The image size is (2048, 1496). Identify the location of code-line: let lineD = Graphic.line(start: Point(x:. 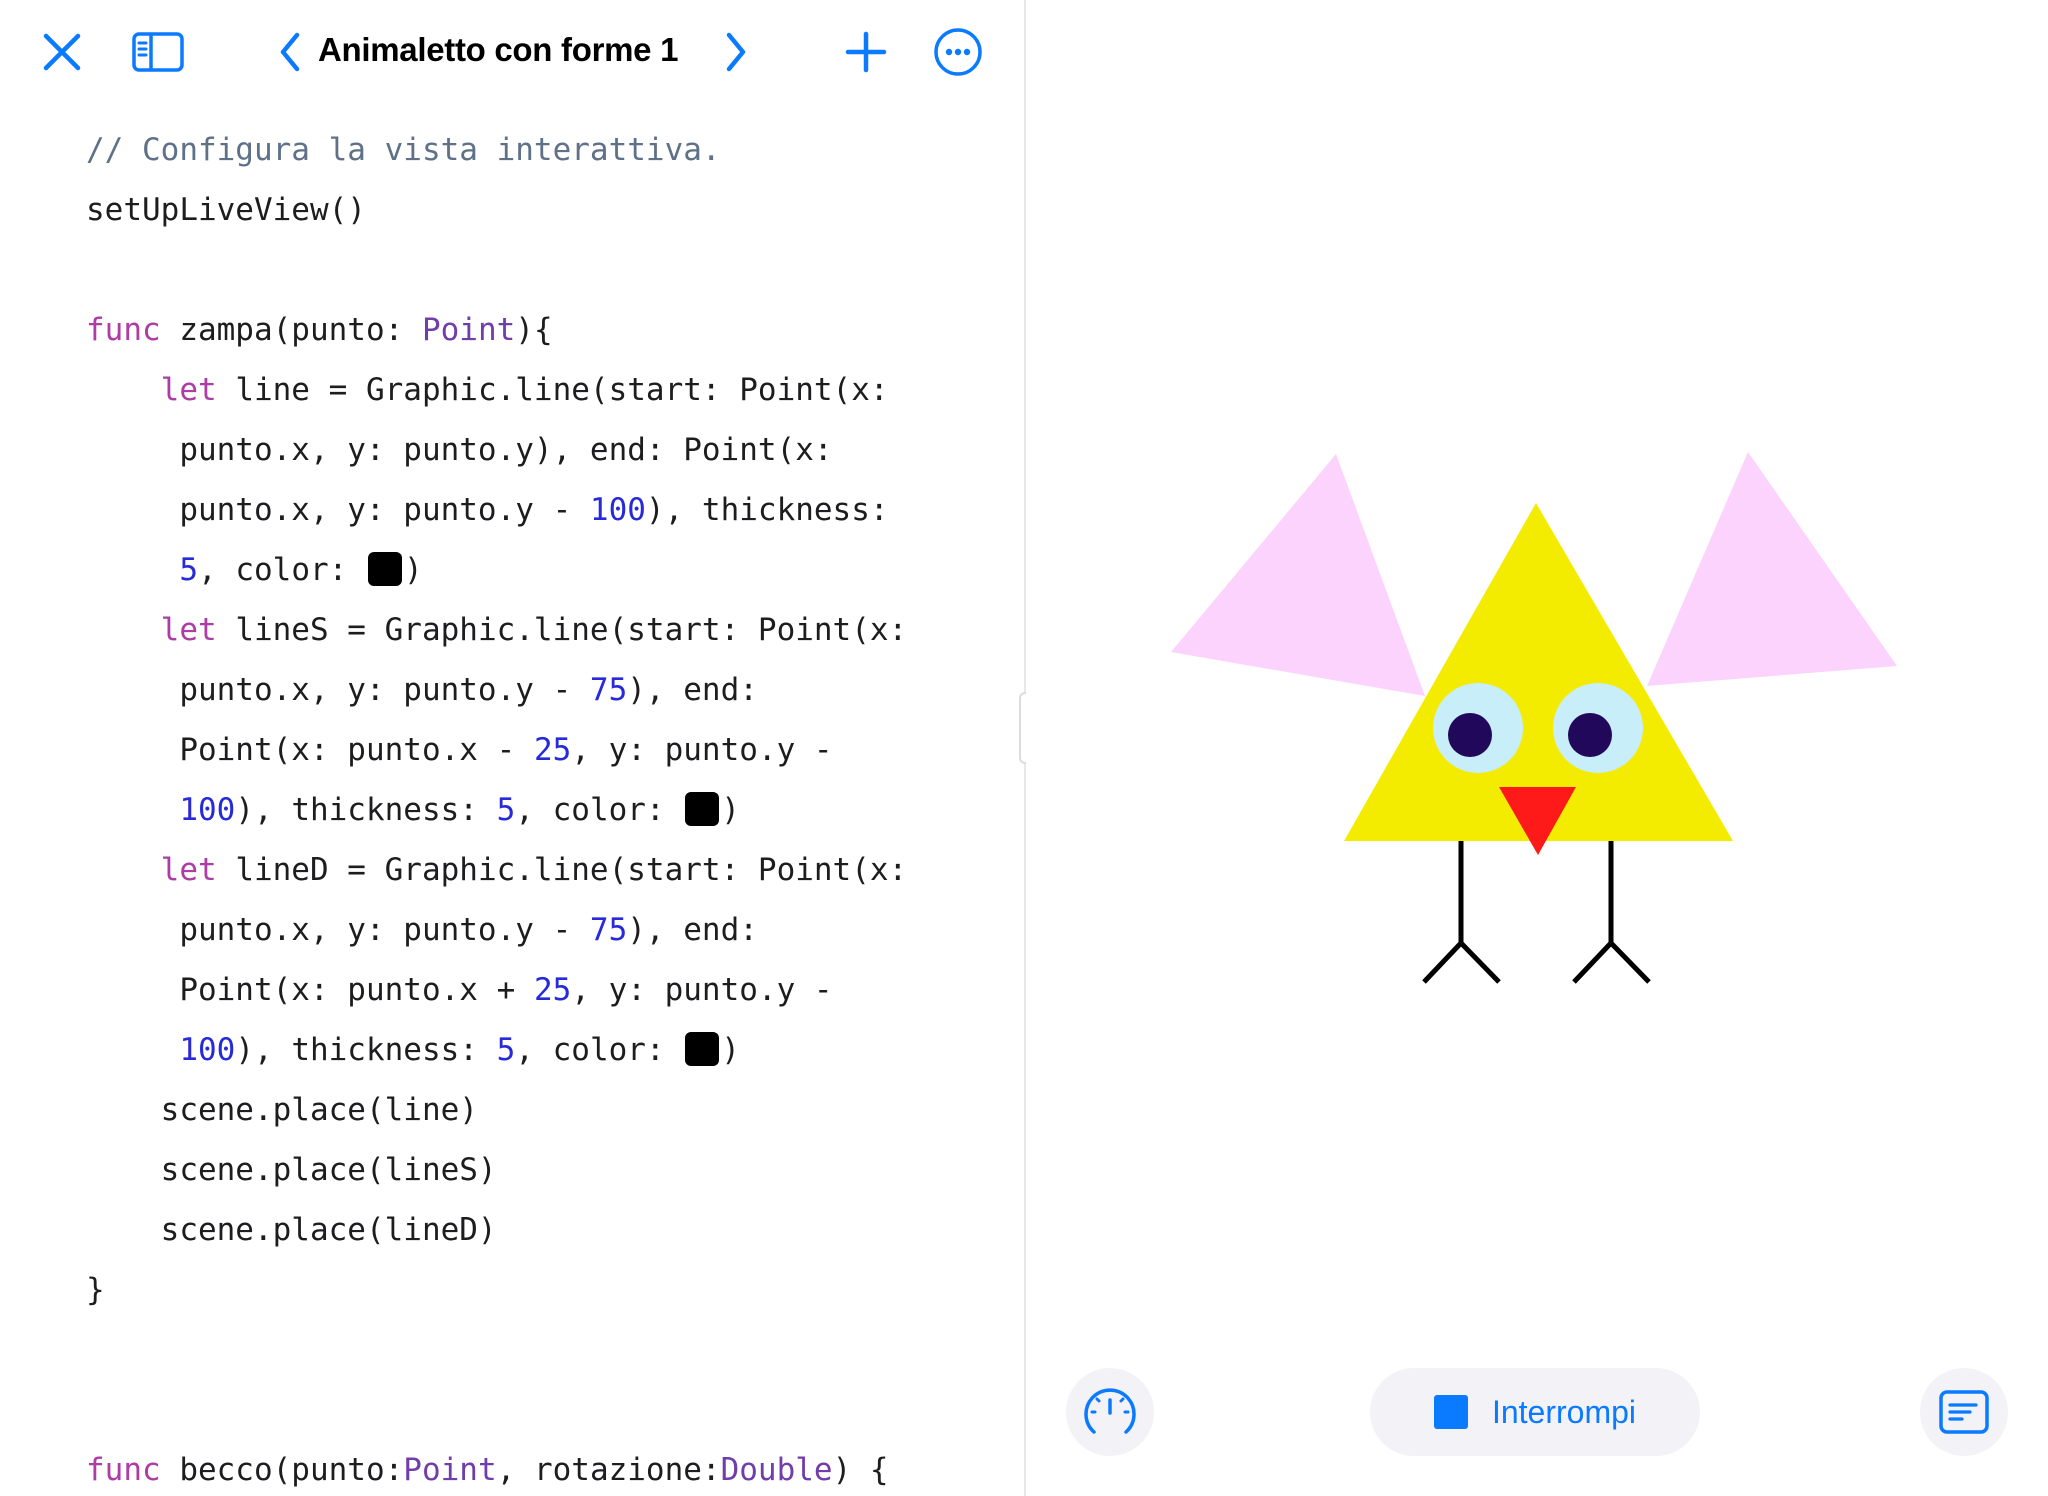
(497, 870).